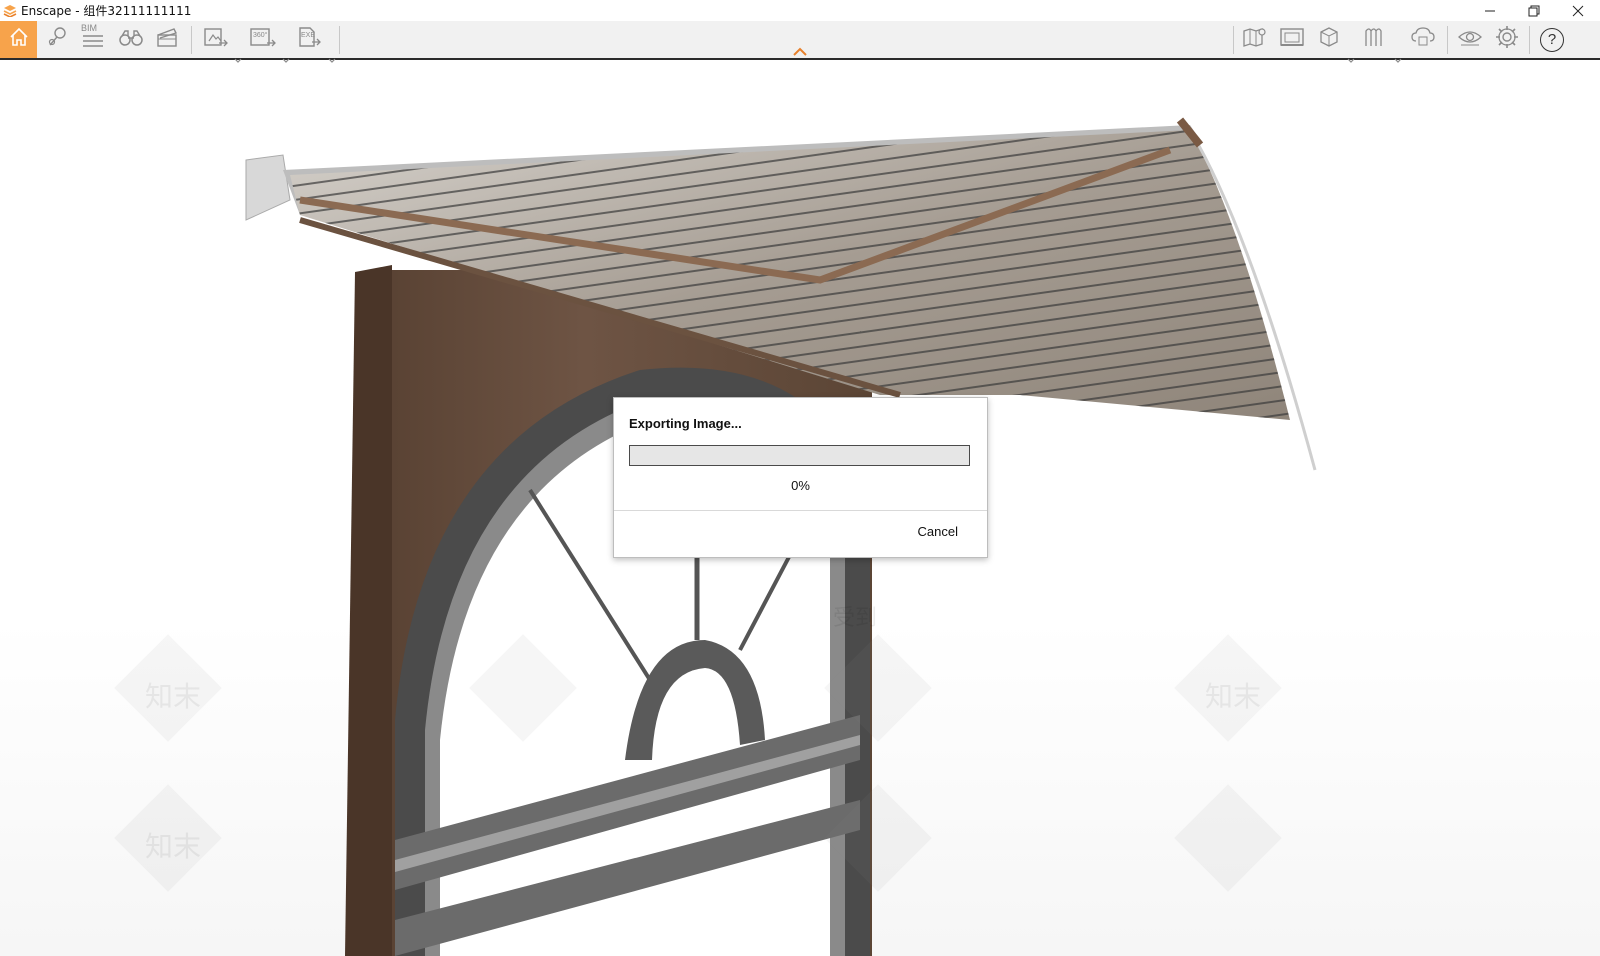 The image size is (1600, 956). I want to click on video-editor-button, so click(167, 39).